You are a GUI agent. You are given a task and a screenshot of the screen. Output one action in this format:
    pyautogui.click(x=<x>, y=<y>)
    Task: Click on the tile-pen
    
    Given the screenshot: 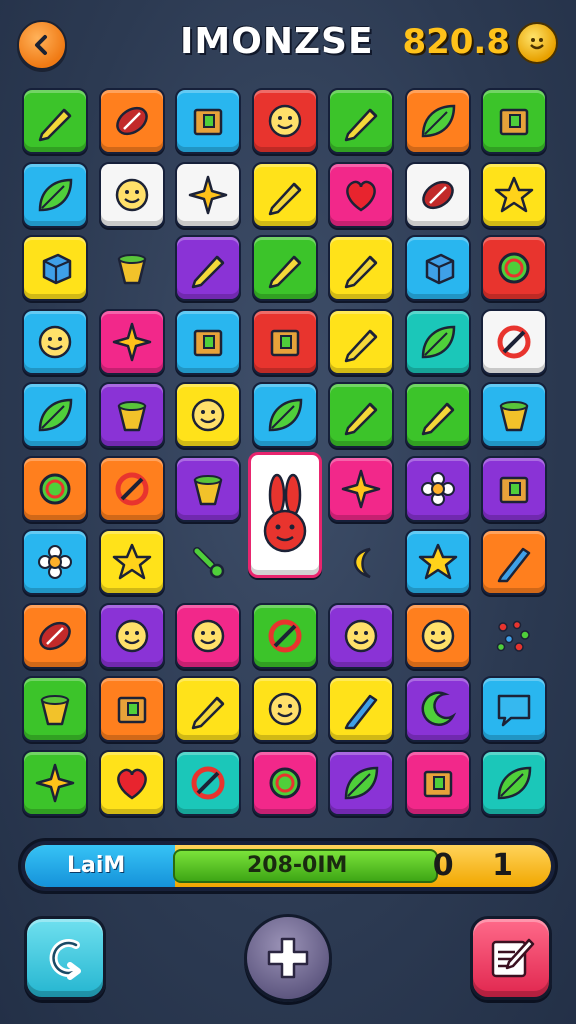 What is the action you would take?
    pyautogui.click(x=514, y=562)
    